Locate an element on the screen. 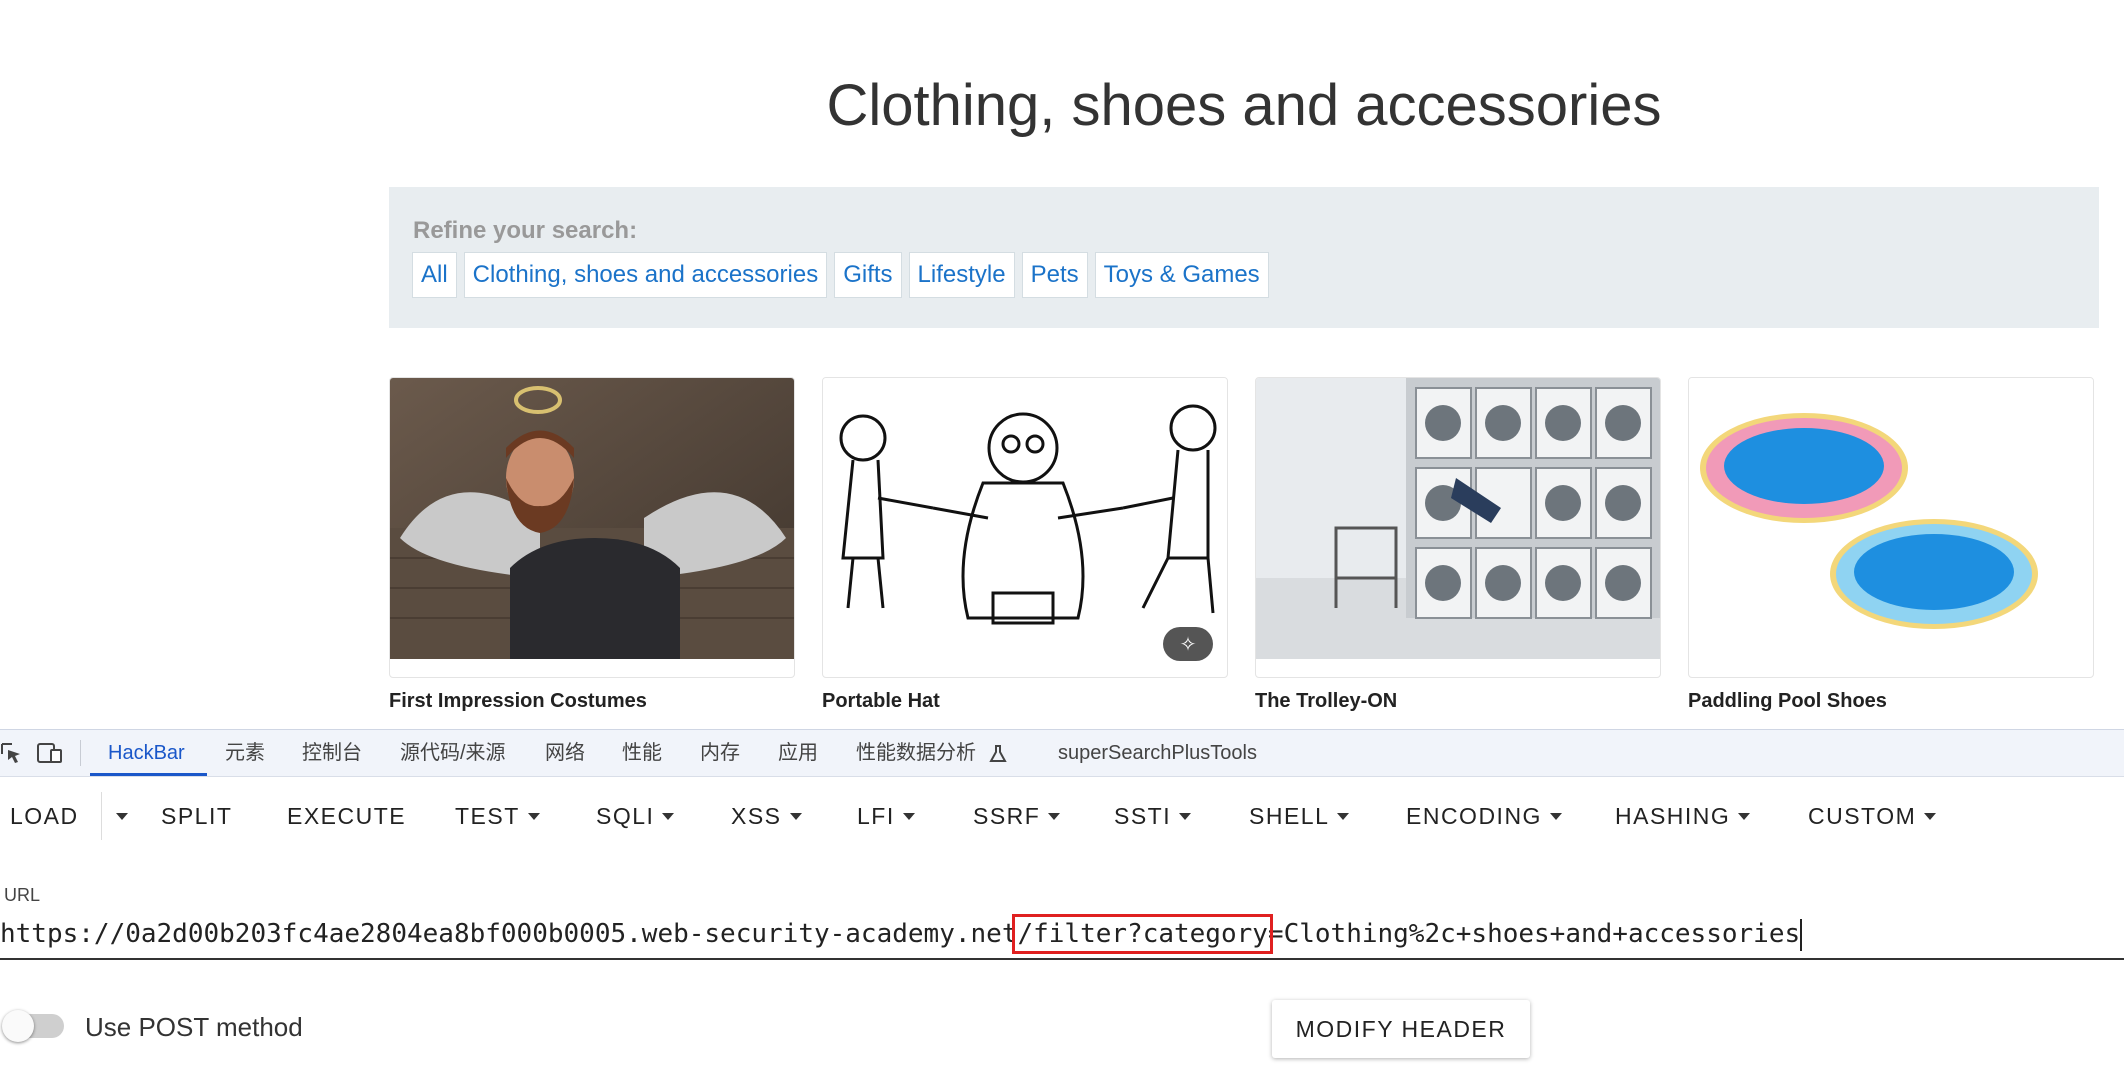 The image size is (2124, 1066). product-card-portable-hat: ✧ is located at coordinates (1025, 527).